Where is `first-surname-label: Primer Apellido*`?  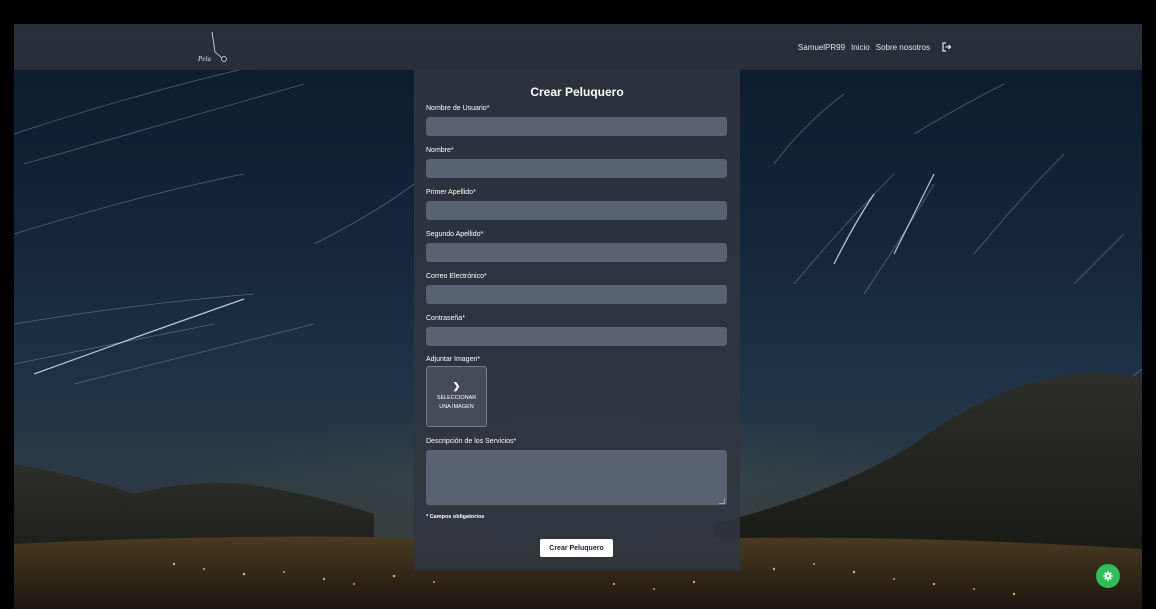 first-surname-label: Primer Apellido* is located at coordinates (451, 192).